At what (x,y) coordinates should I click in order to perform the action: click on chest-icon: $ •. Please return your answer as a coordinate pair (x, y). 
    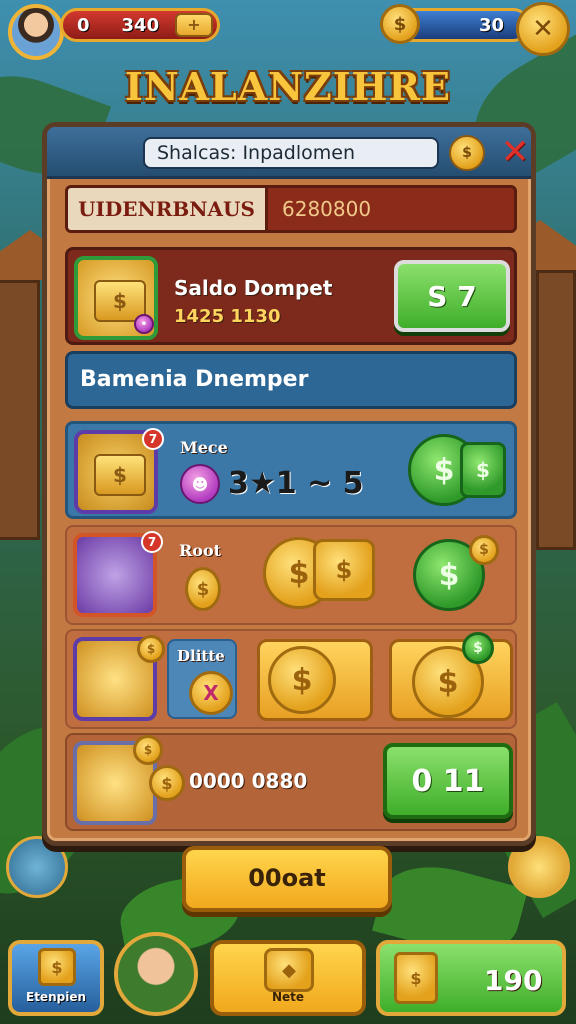
    Looking at the image, I should click on (116, 298).